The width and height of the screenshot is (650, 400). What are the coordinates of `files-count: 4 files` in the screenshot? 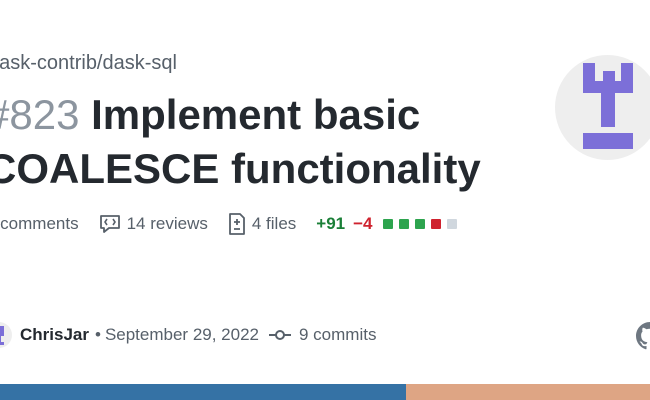 It's located at (274, 223).